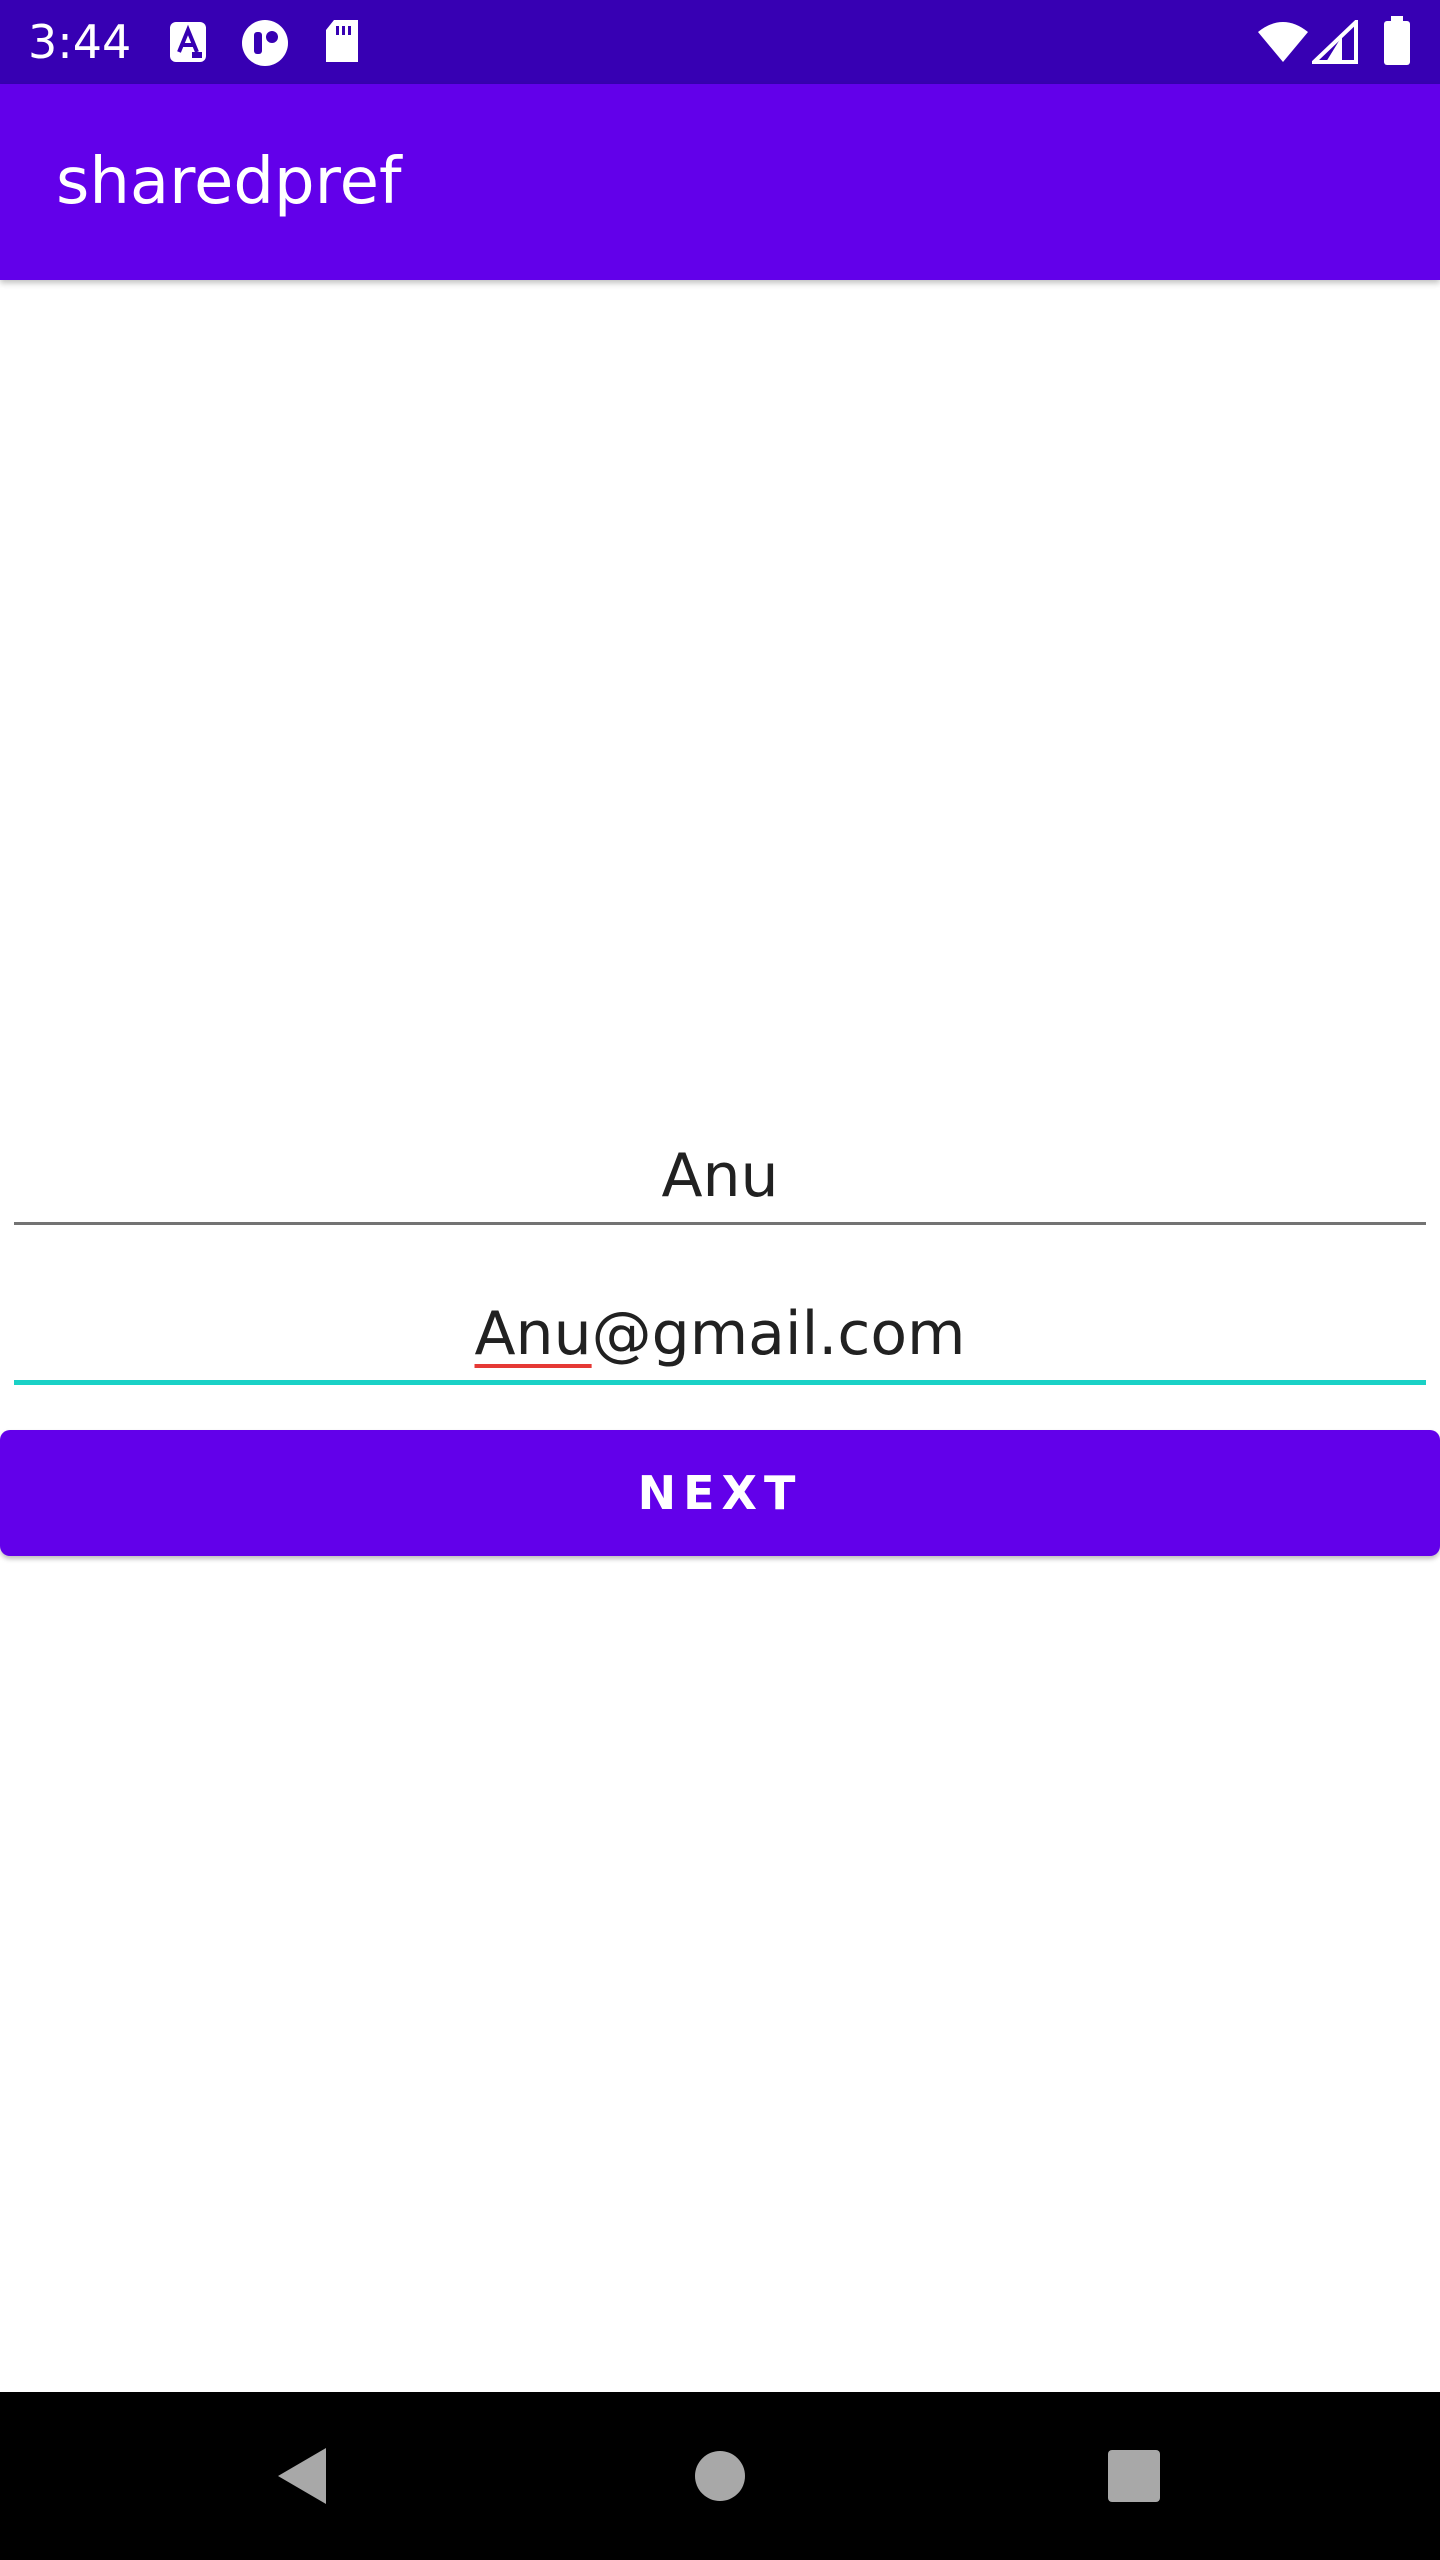 The height and width of the screenshot is (2560, 1440). I want to click on home-button, so click(720, 2476).